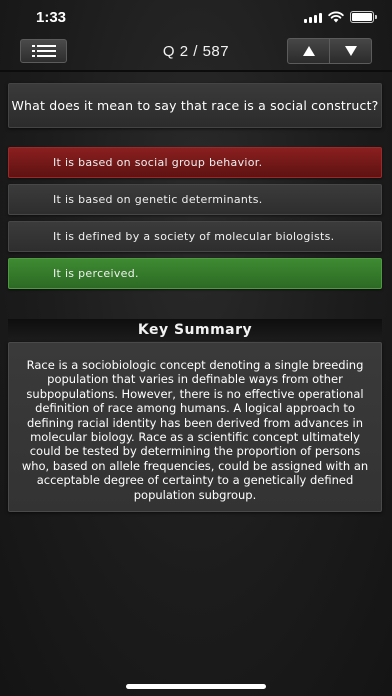 This screenshot has width=392, height=696. I want to click on wifi-icon, so click(336, 17).